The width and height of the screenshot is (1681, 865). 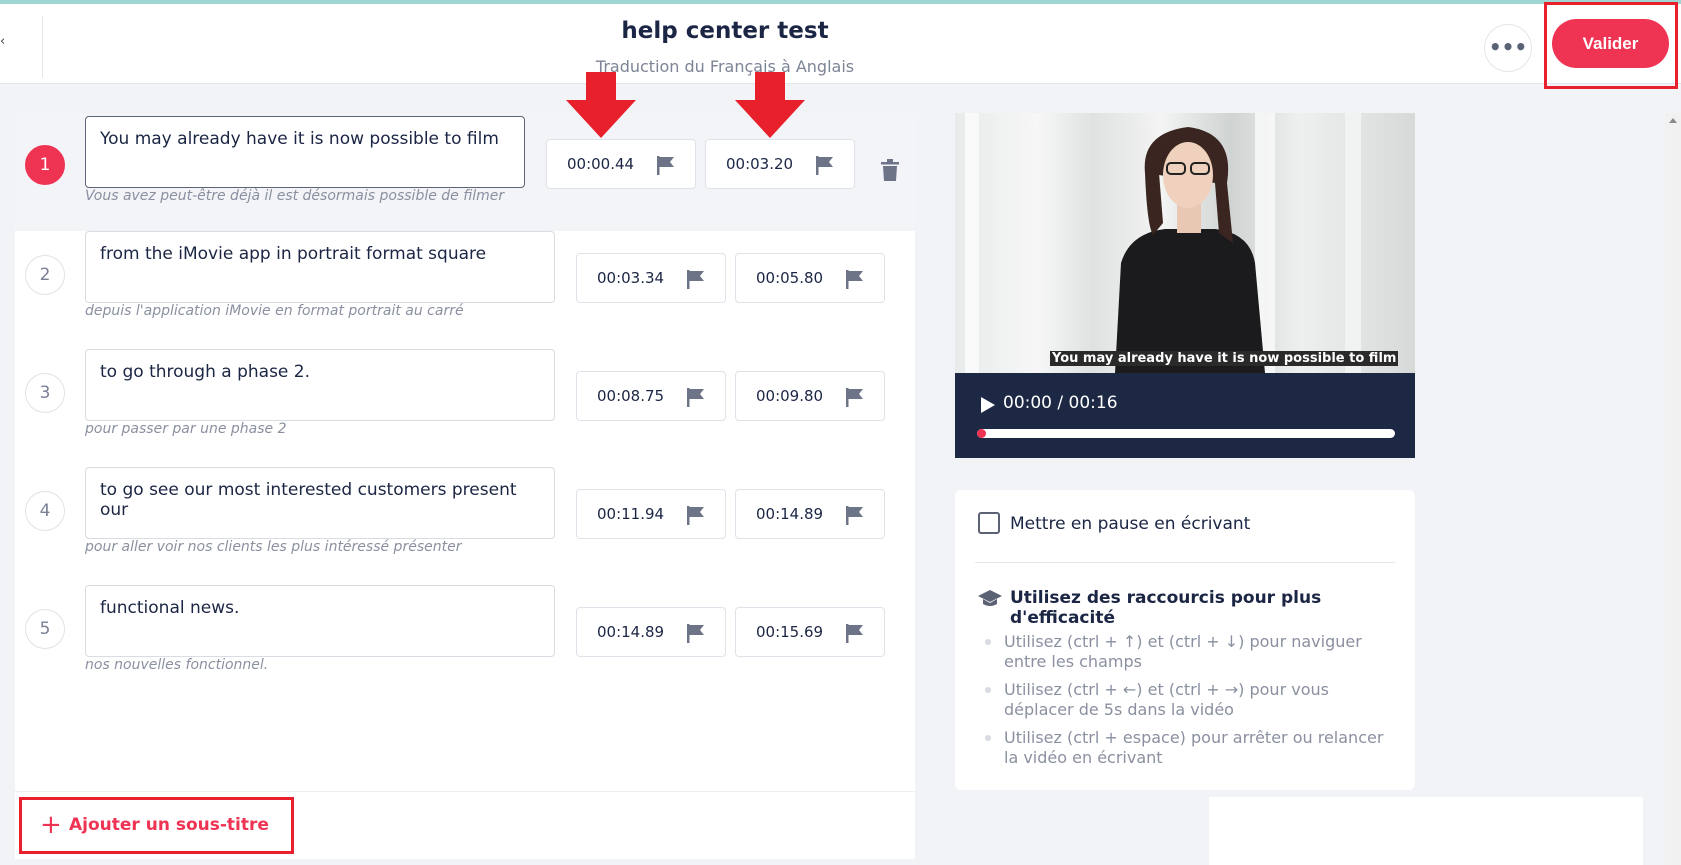 I want to click on subtitle-text-input: functional news., so click(x=320, y=621).